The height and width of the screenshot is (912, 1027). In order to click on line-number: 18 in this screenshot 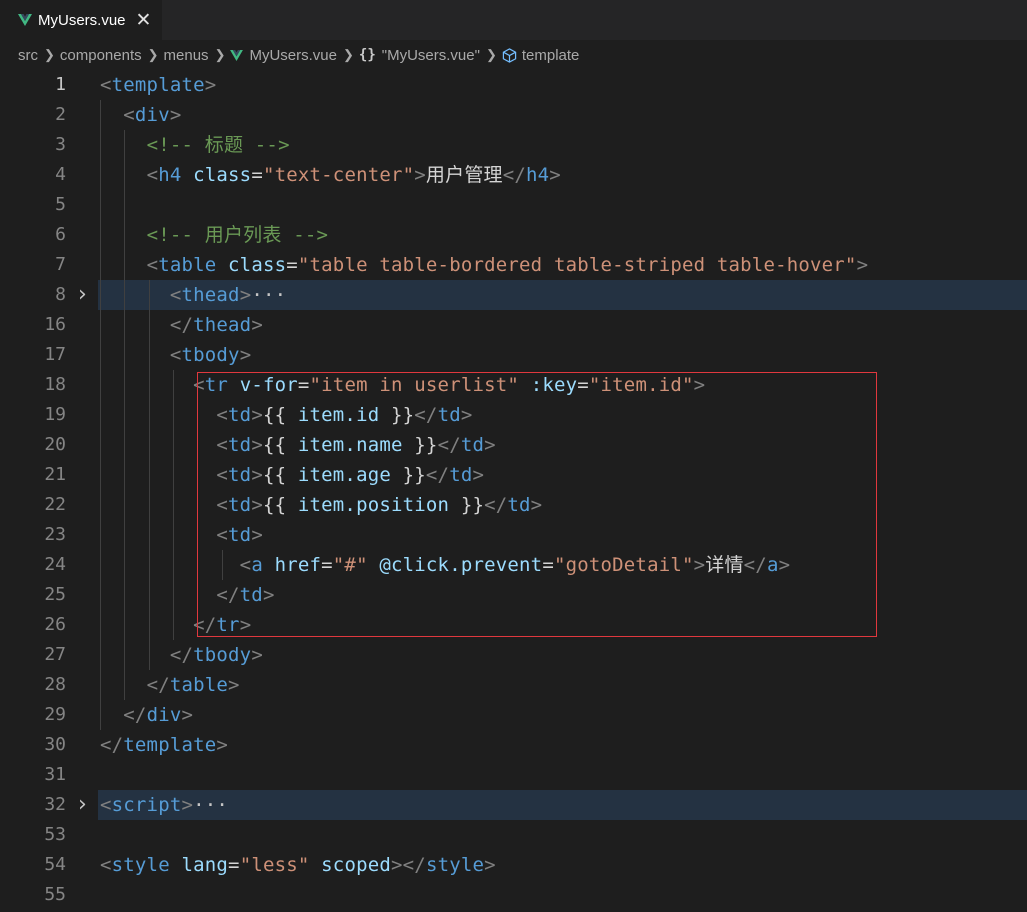, I will do `click(55, 384)`.